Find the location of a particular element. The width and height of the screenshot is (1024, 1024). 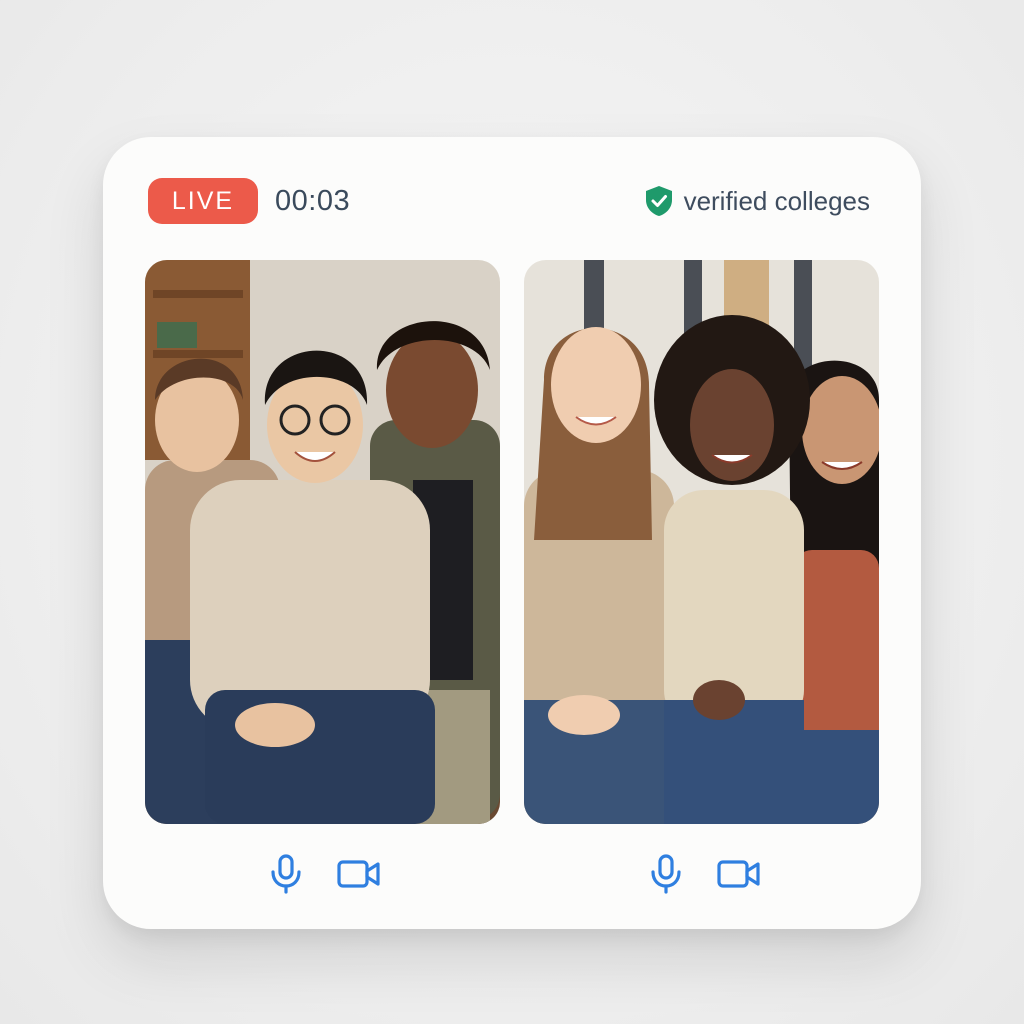

live-badge: LIVE is located at coordinates (203, 201).